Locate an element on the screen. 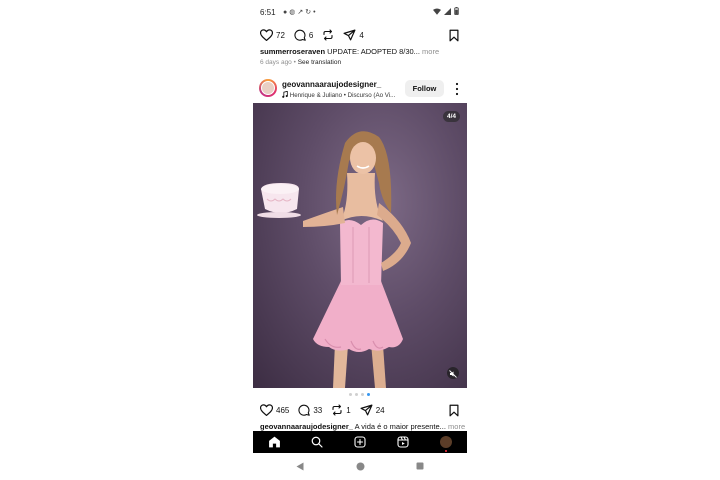 The height and width of the screenshot is (480, 720). more-options-icon is located at coordinates (457, 89).